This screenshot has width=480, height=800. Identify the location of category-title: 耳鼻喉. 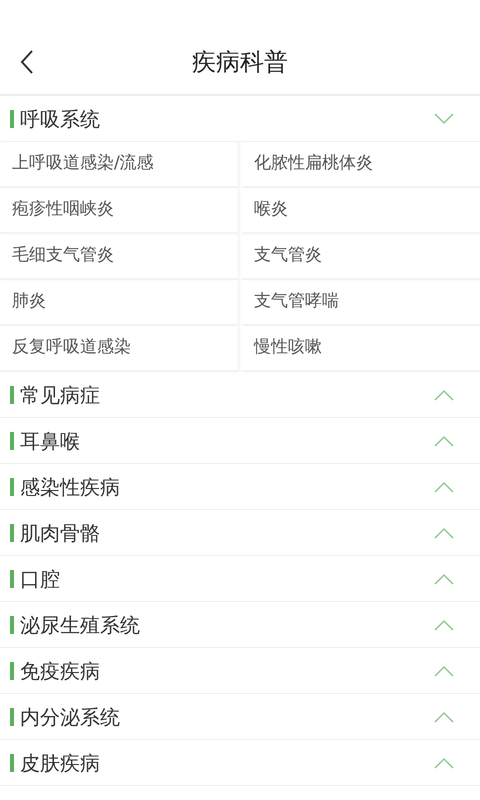
(50, 441).